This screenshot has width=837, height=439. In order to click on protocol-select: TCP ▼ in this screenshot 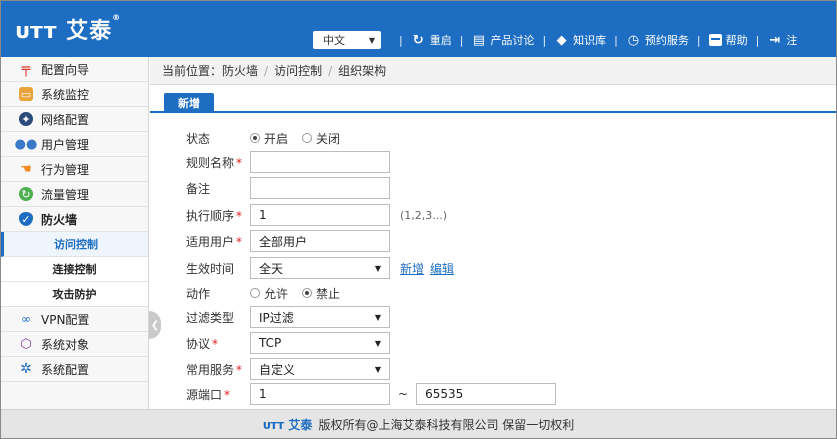, I will do `click(320, 343)`.